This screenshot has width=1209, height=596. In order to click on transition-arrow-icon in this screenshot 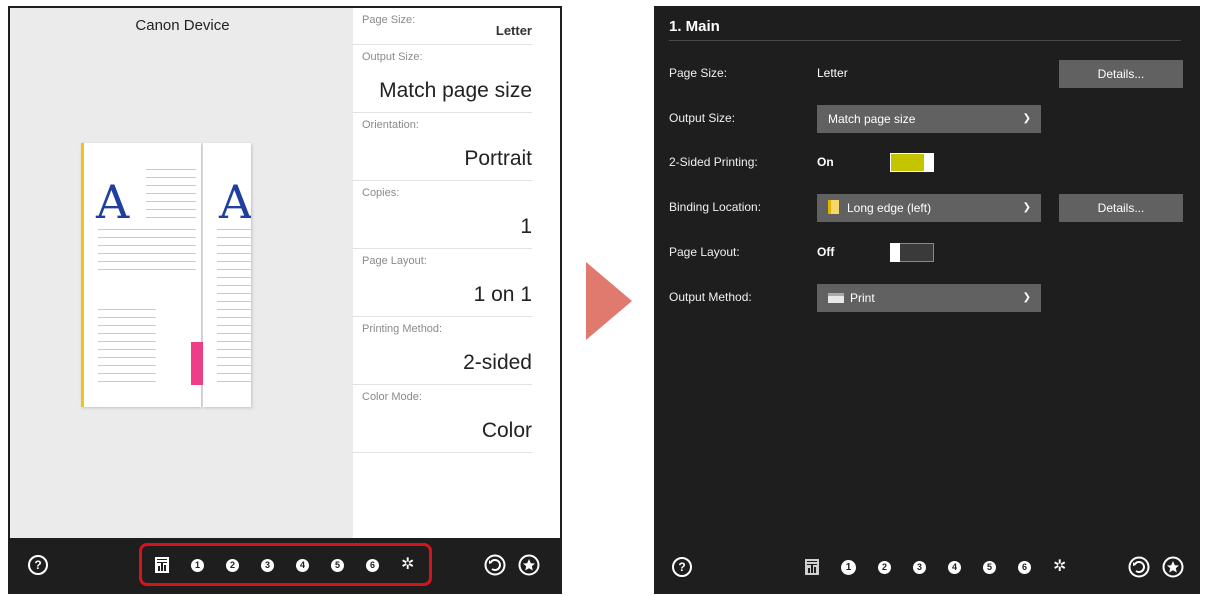, I will do `click(609, 301)`.